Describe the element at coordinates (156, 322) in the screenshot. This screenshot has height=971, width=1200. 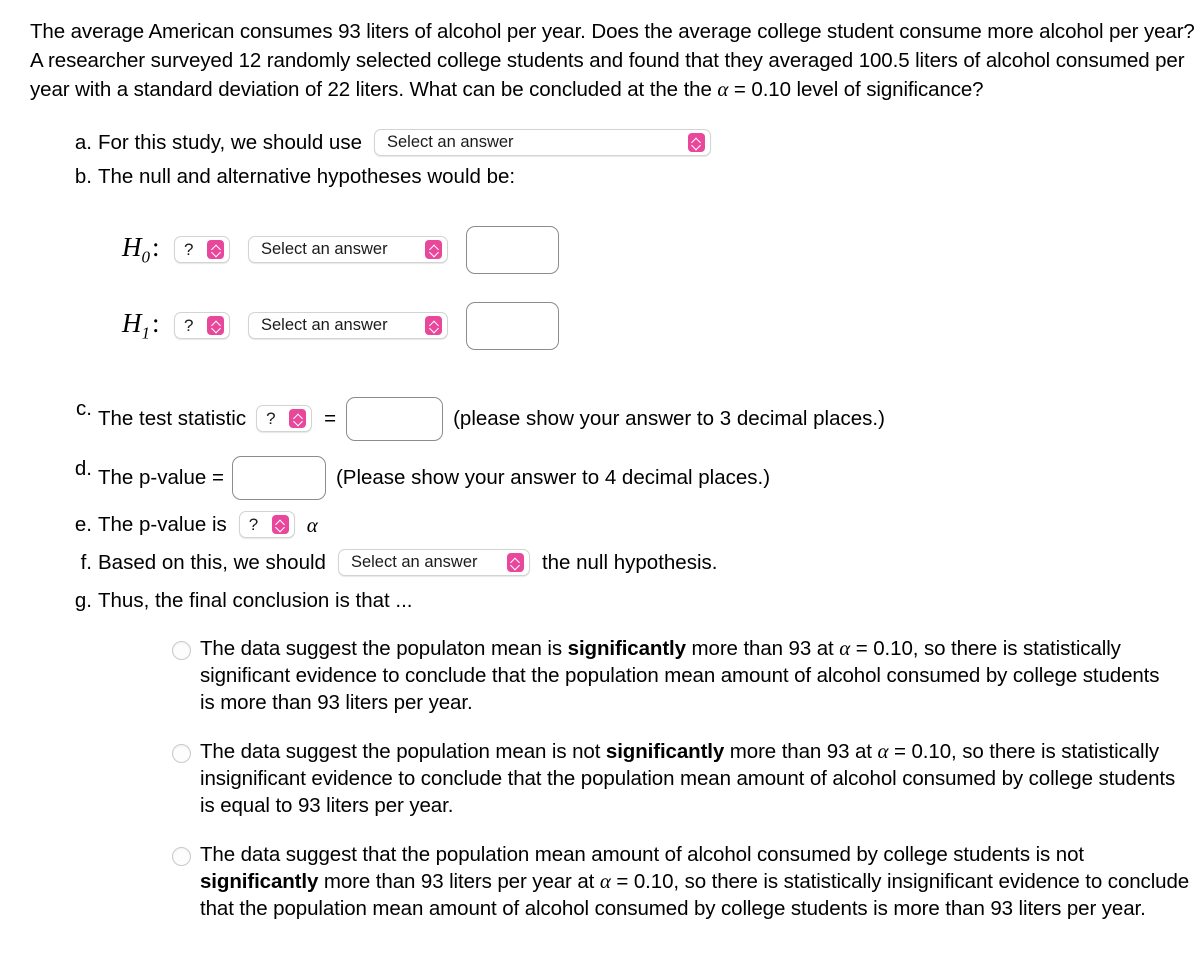
I see `h1-colon: :` at that location.